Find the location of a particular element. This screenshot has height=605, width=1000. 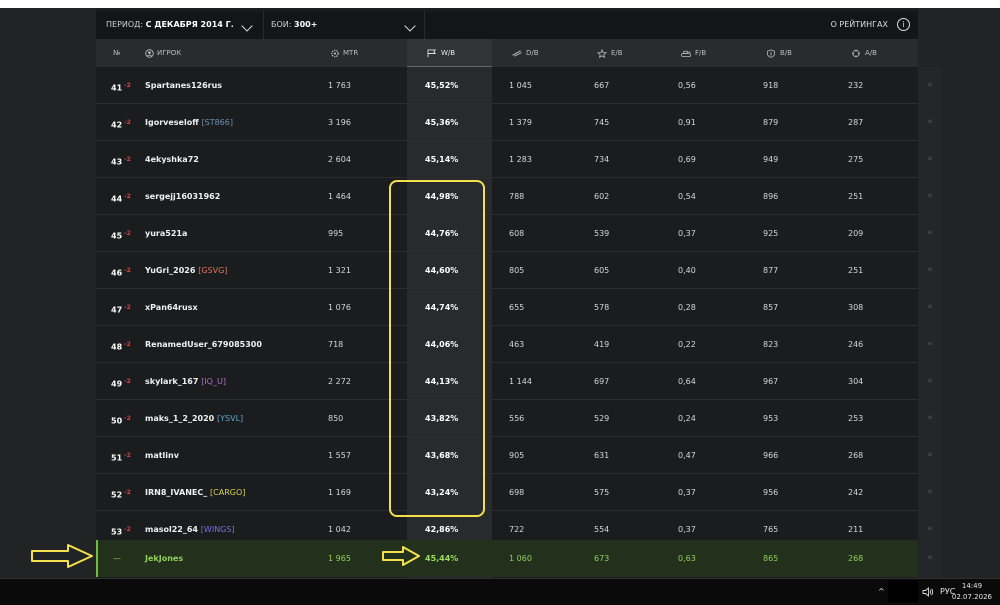

clan-tag: [GSVG] is located at coordinates (212, 270).